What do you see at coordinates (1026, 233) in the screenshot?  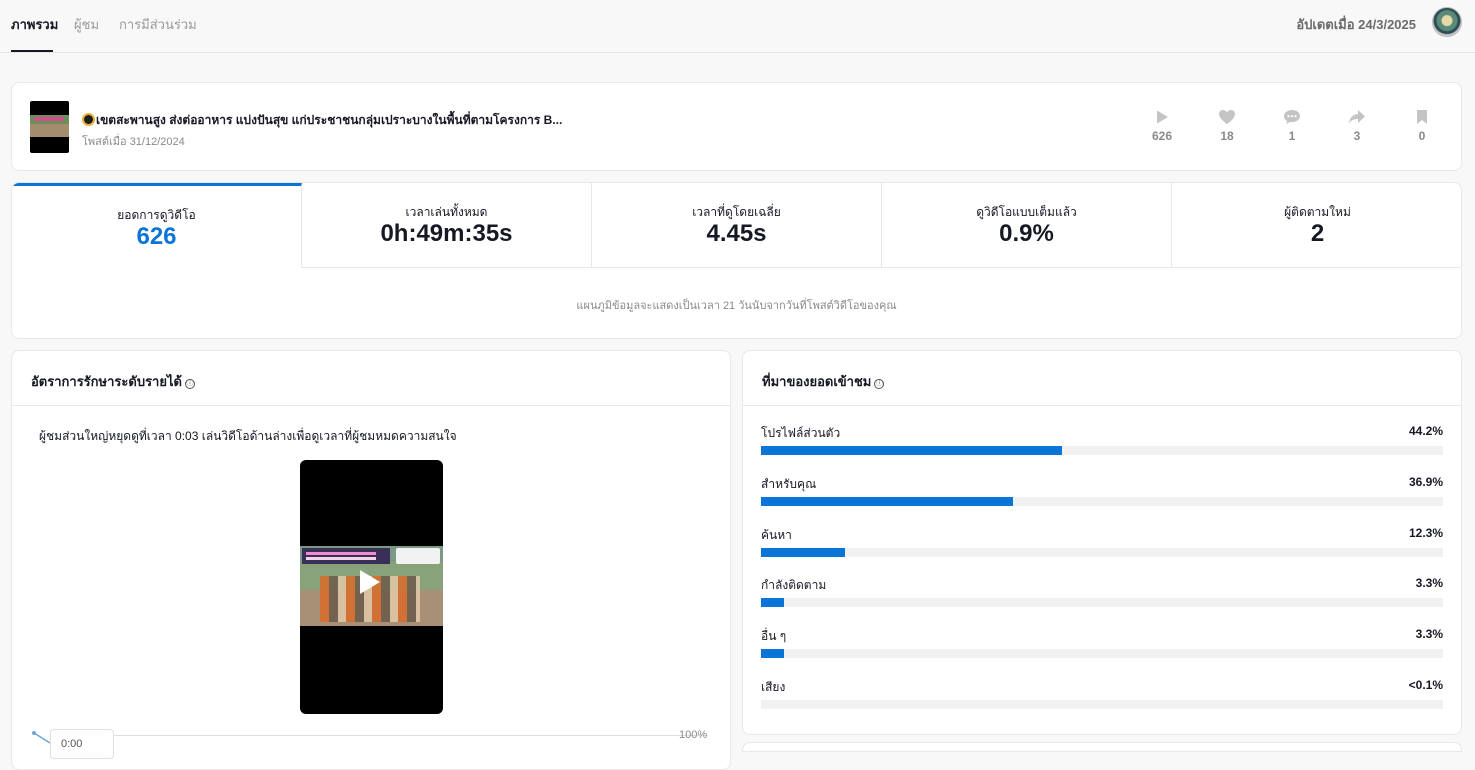 I see `stat-value: 0.9%` at bounding box center [1026, 233].